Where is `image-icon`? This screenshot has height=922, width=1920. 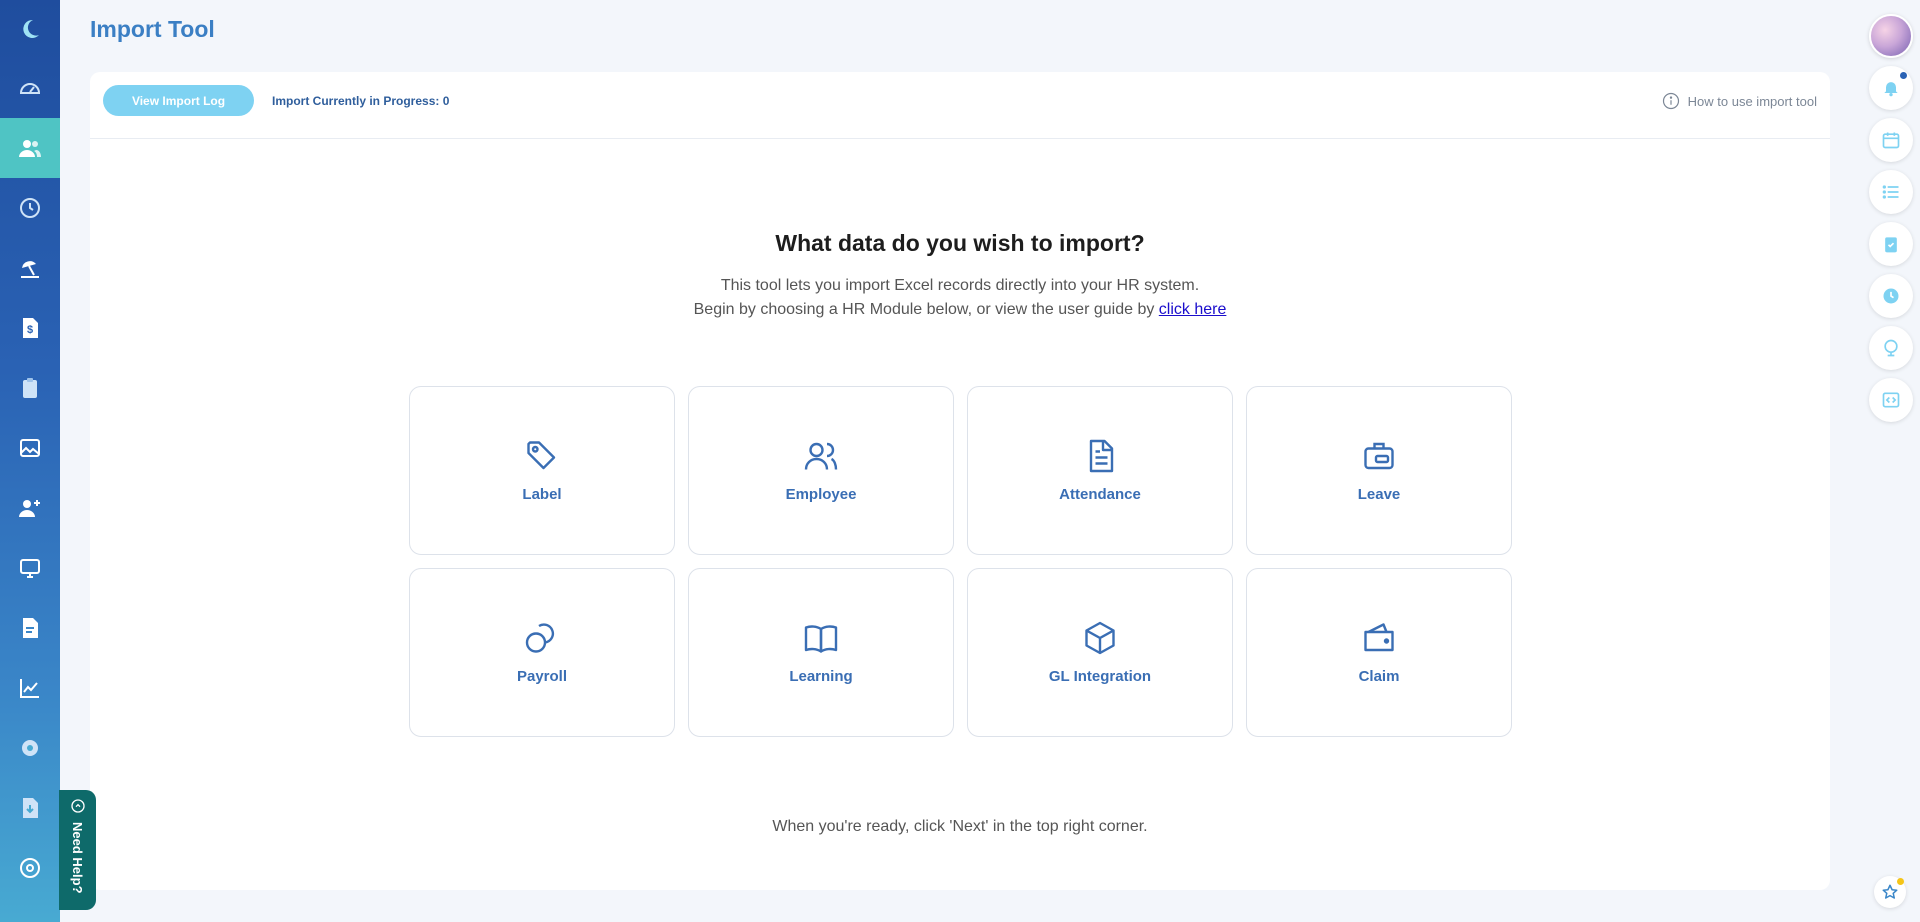
image-icon is located at coordinates (30, 448).